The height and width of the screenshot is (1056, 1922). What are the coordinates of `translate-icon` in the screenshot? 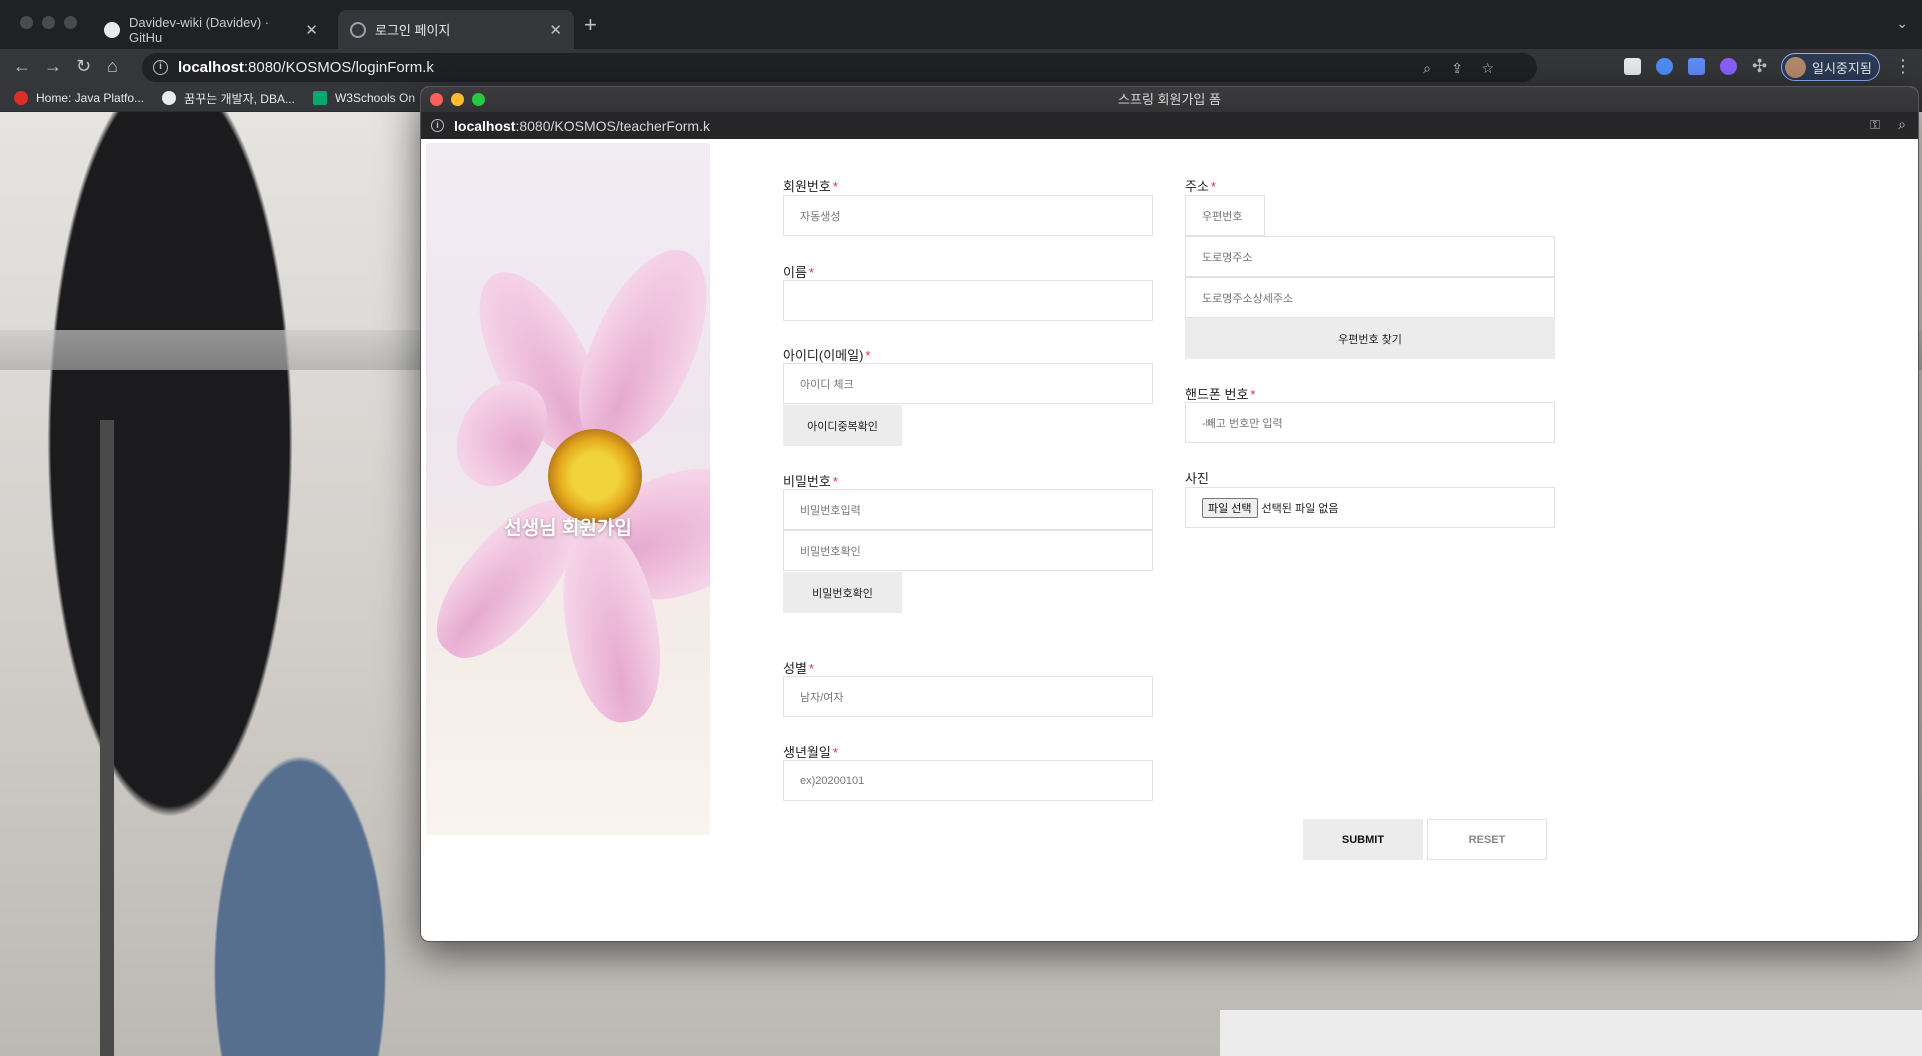 It's located at (1696, 66).